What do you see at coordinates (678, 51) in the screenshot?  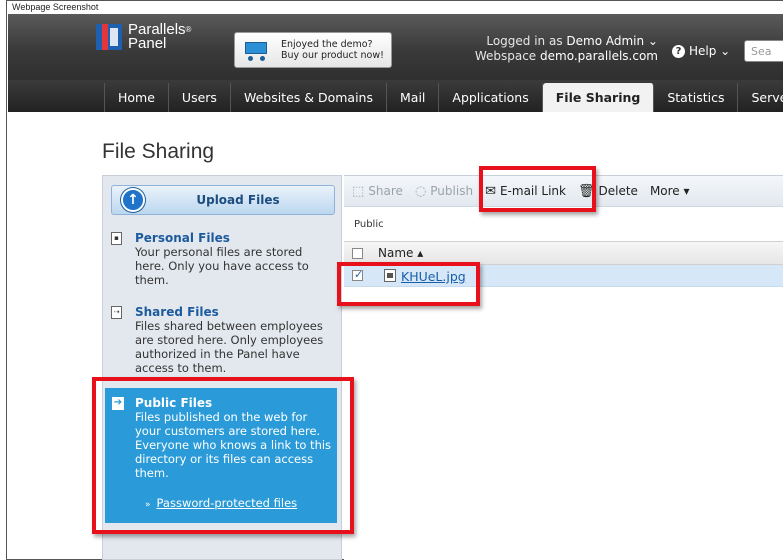 I see `help-icon: ?` at bounding box center [678, 51].